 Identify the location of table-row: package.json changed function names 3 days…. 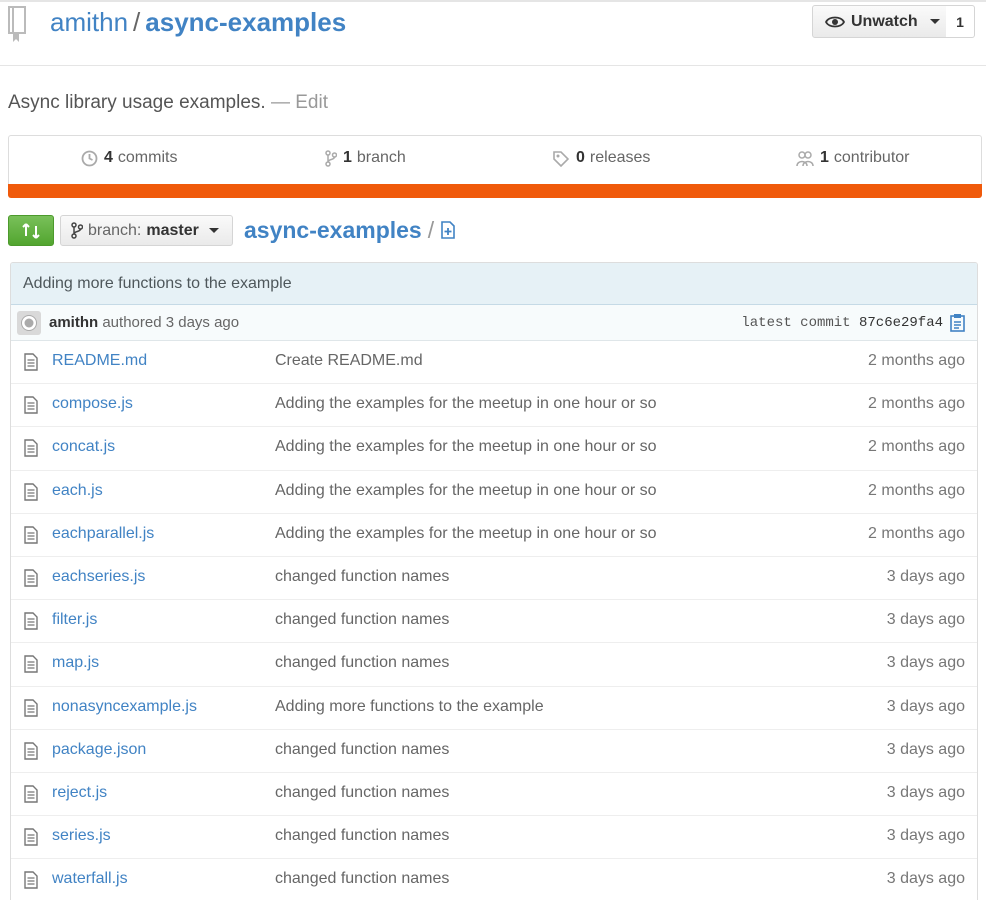
(494, 751).